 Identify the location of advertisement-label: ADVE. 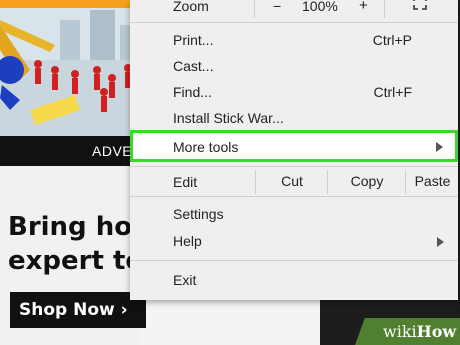
(112, 151).